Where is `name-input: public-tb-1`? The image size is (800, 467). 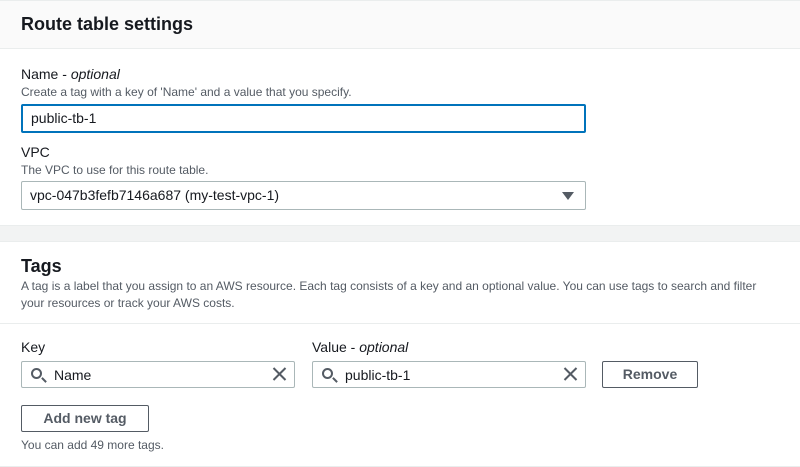
name-input: public-tb-1 is located at coordinates (303, 118).